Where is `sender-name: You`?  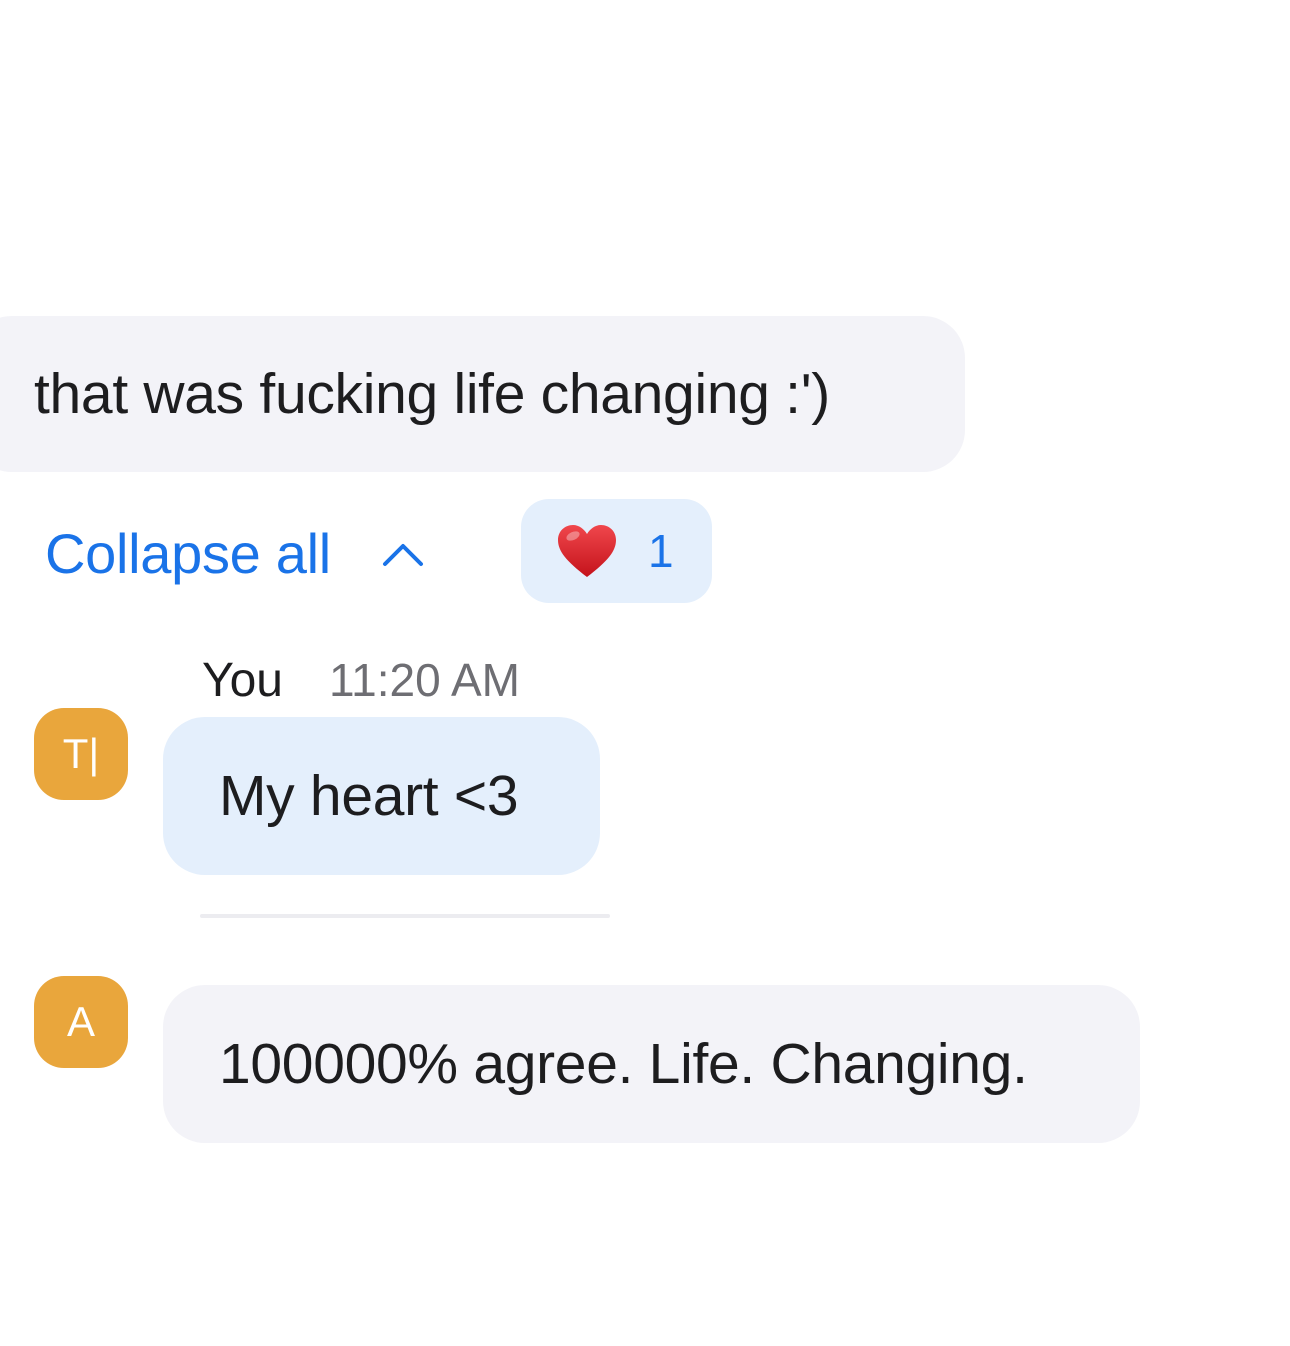 sender-name: You is located at coordinates (242, 680).